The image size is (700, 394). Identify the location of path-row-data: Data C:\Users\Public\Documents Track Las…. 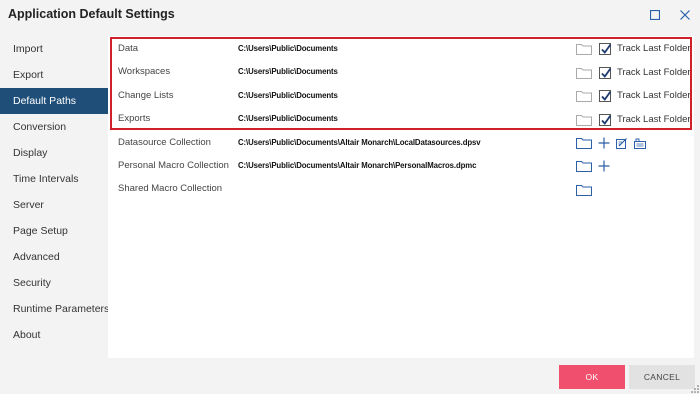
(401, 49).